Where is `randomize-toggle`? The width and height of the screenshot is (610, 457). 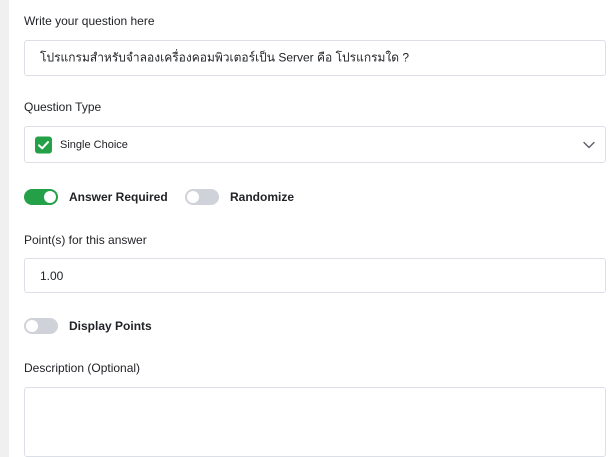 randomize-toggle is located at coordinates (202, 197).